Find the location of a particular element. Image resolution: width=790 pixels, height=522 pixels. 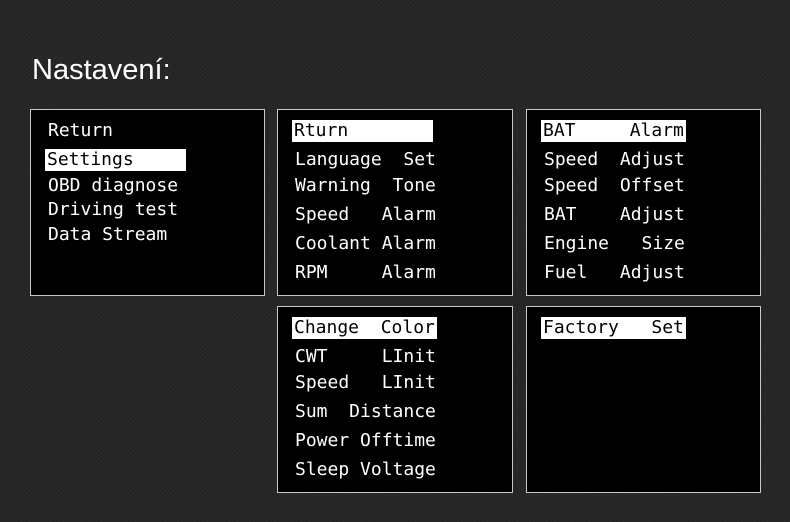

menu-item-settings: Settings is located at coordinates (115, 160).